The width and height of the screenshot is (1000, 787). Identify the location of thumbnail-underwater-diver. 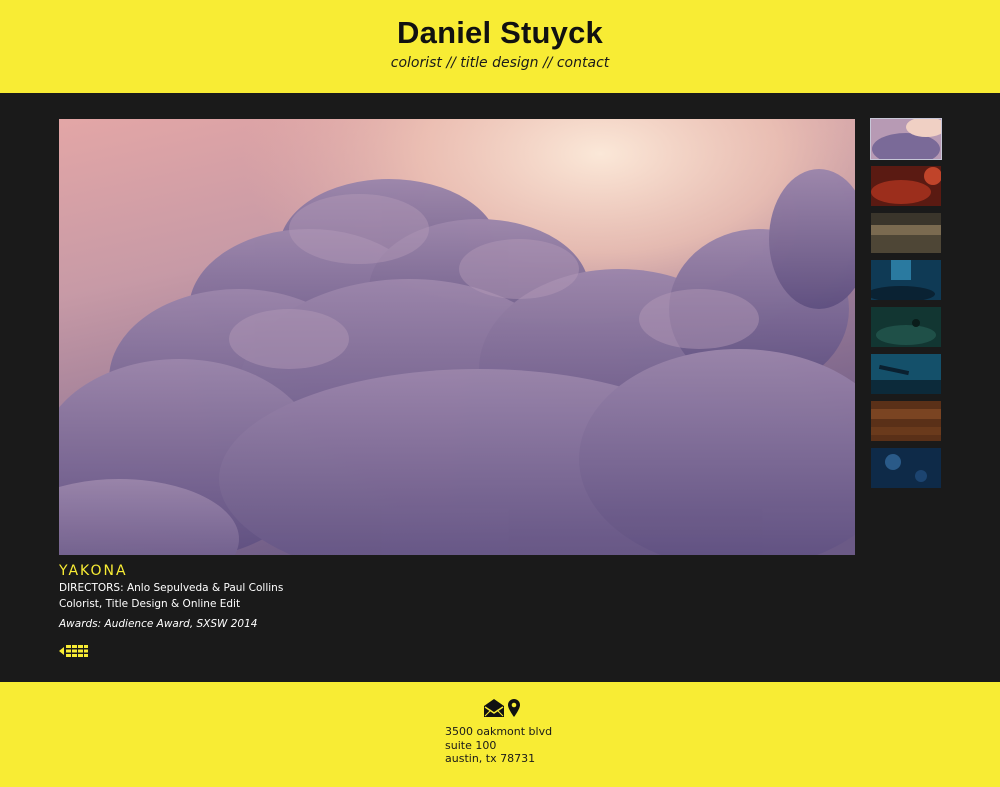
(906, 280).